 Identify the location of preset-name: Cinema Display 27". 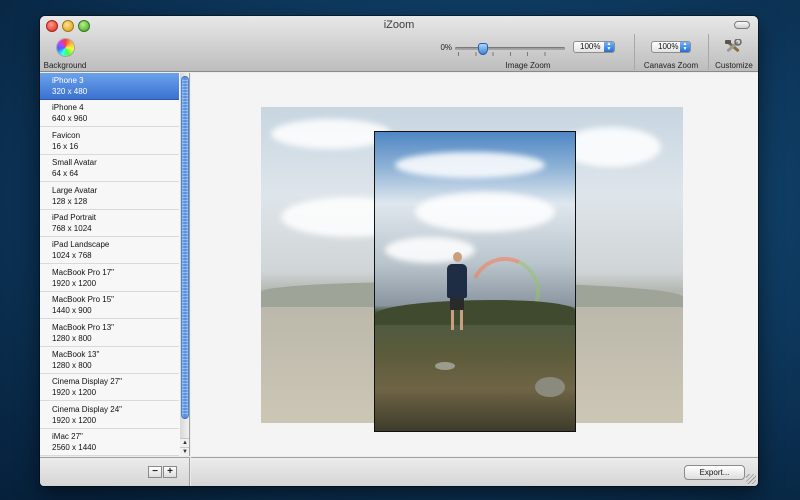
(87, 382).